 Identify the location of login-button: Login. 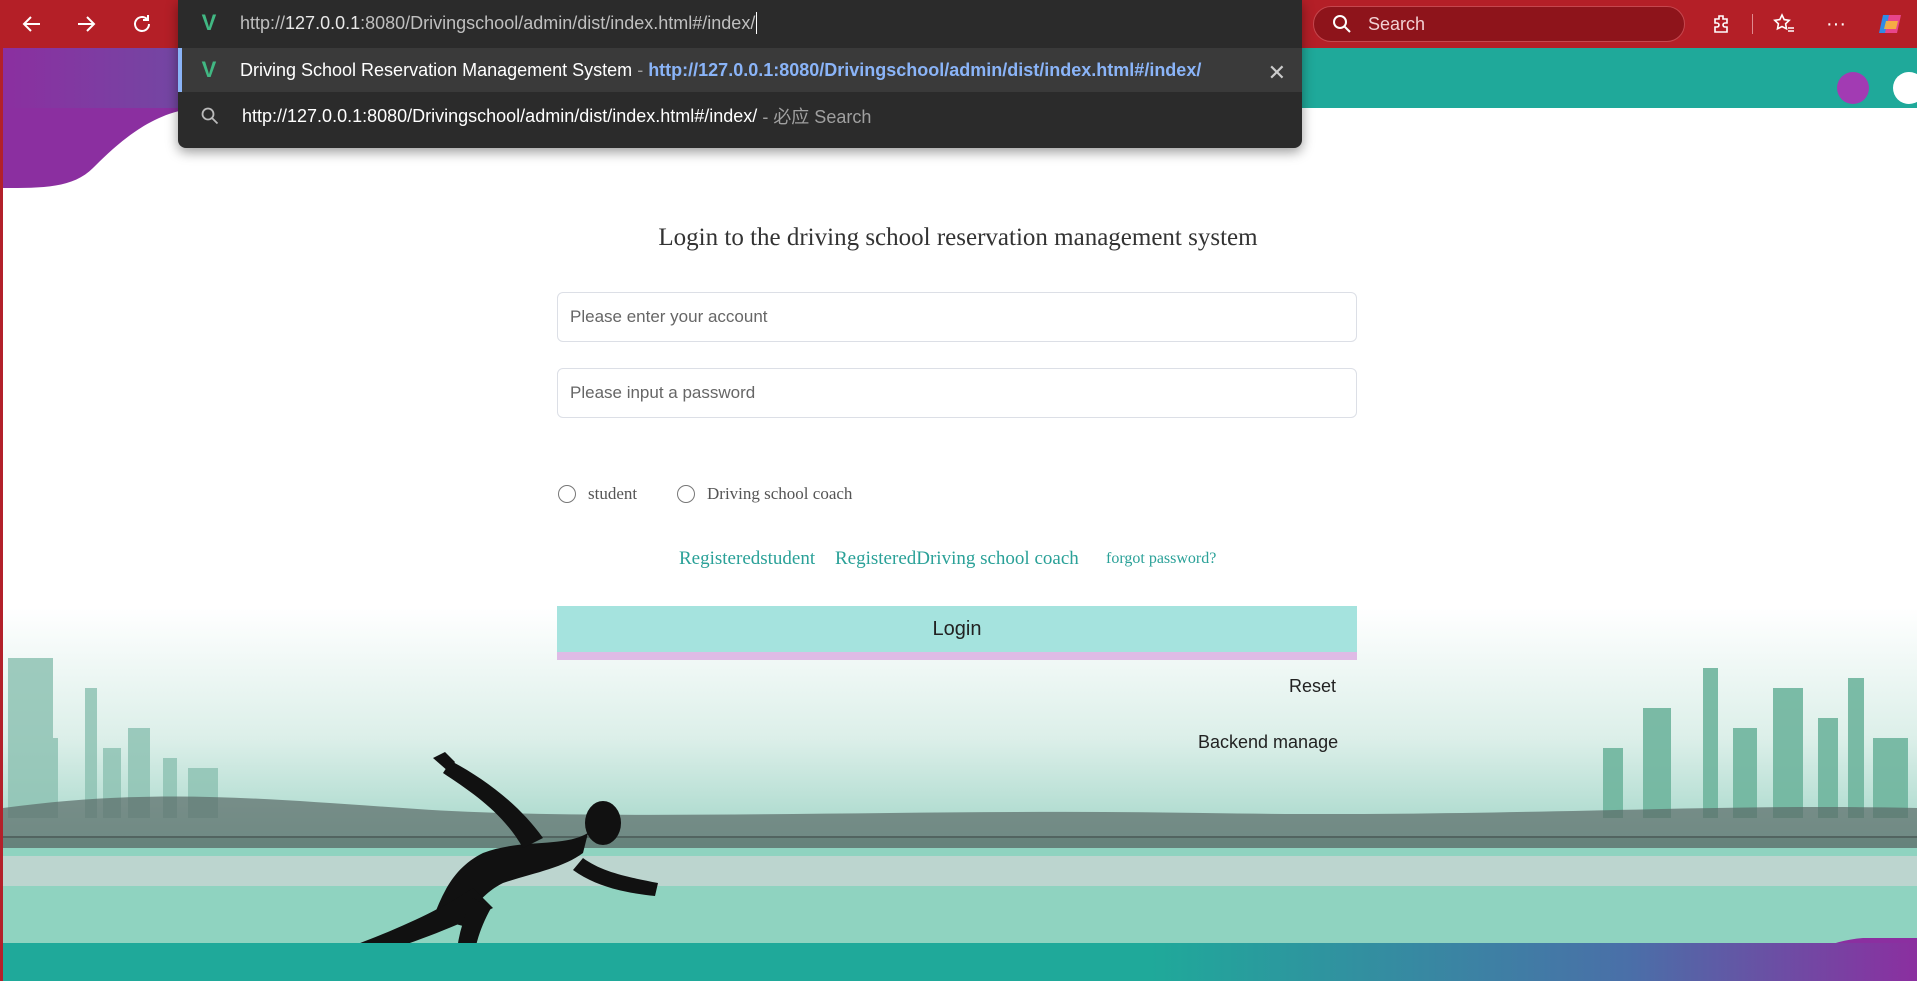
(957, 633).